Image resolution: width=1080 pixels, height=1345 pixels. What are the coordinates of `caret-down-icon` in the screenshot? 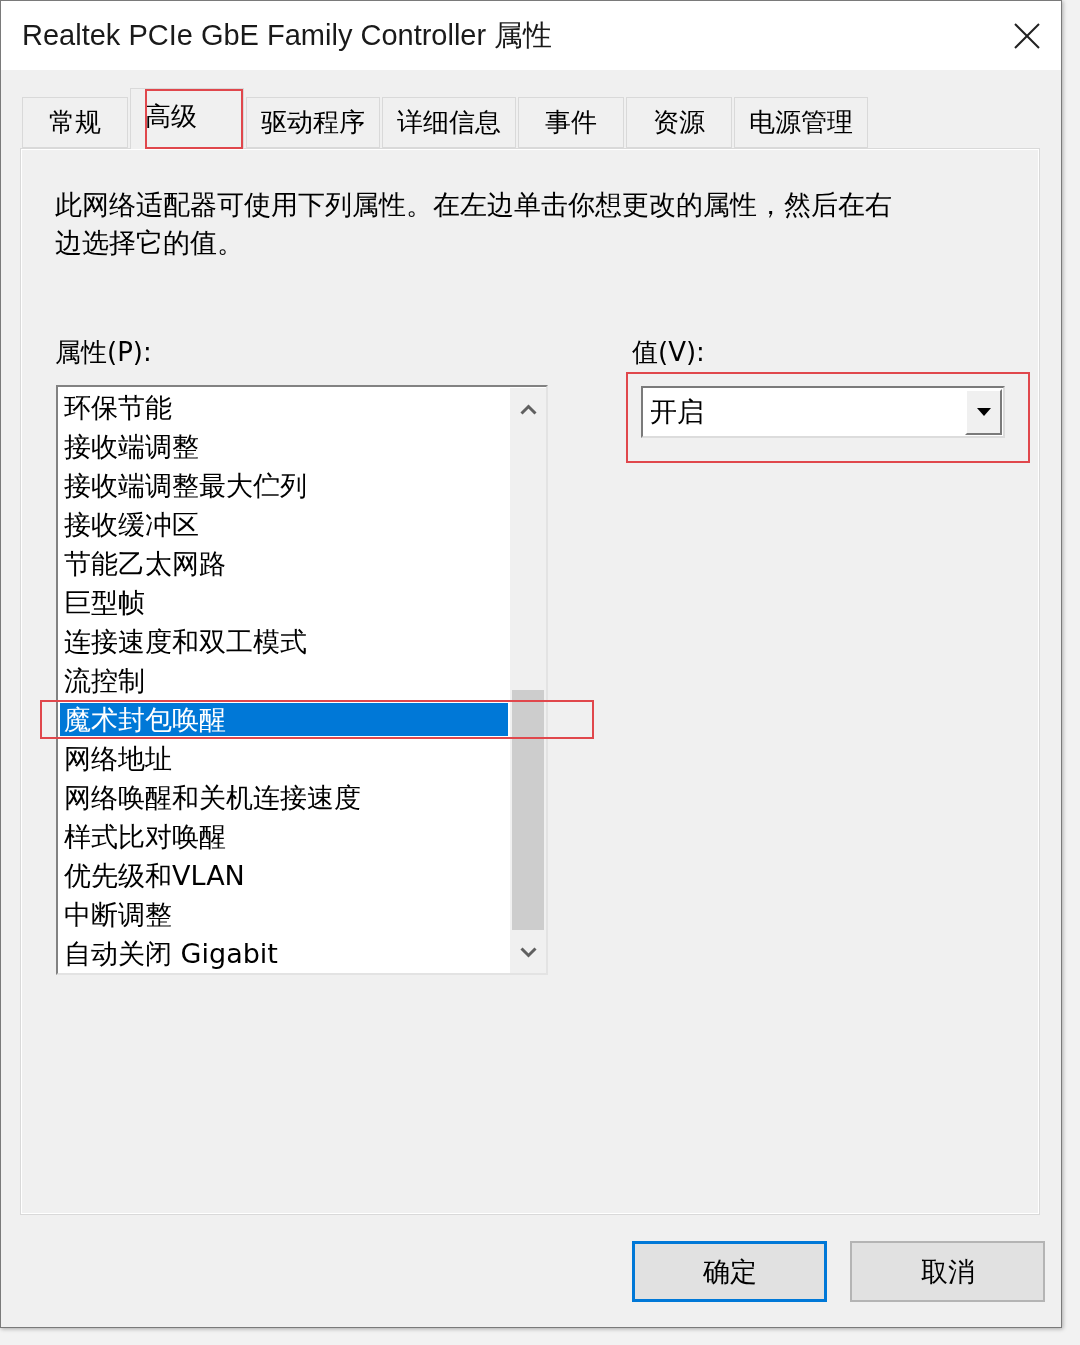 It's located at (983, 412).